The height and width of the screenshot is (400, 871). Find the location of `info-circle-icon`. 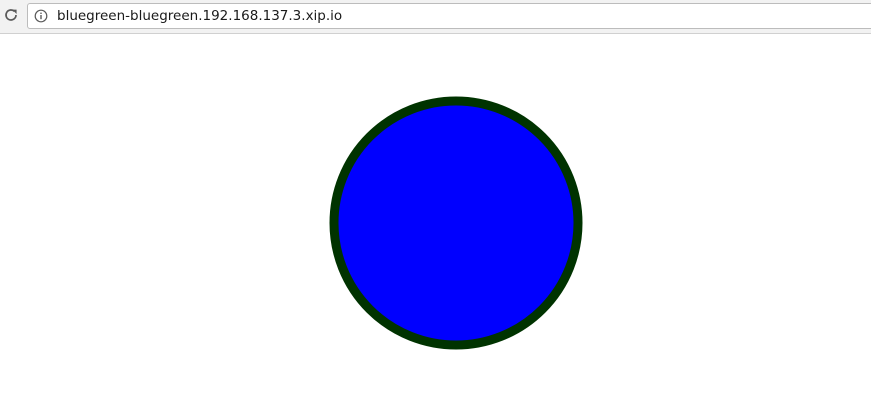

info-circle-icon is located at coordinates (41, 16).